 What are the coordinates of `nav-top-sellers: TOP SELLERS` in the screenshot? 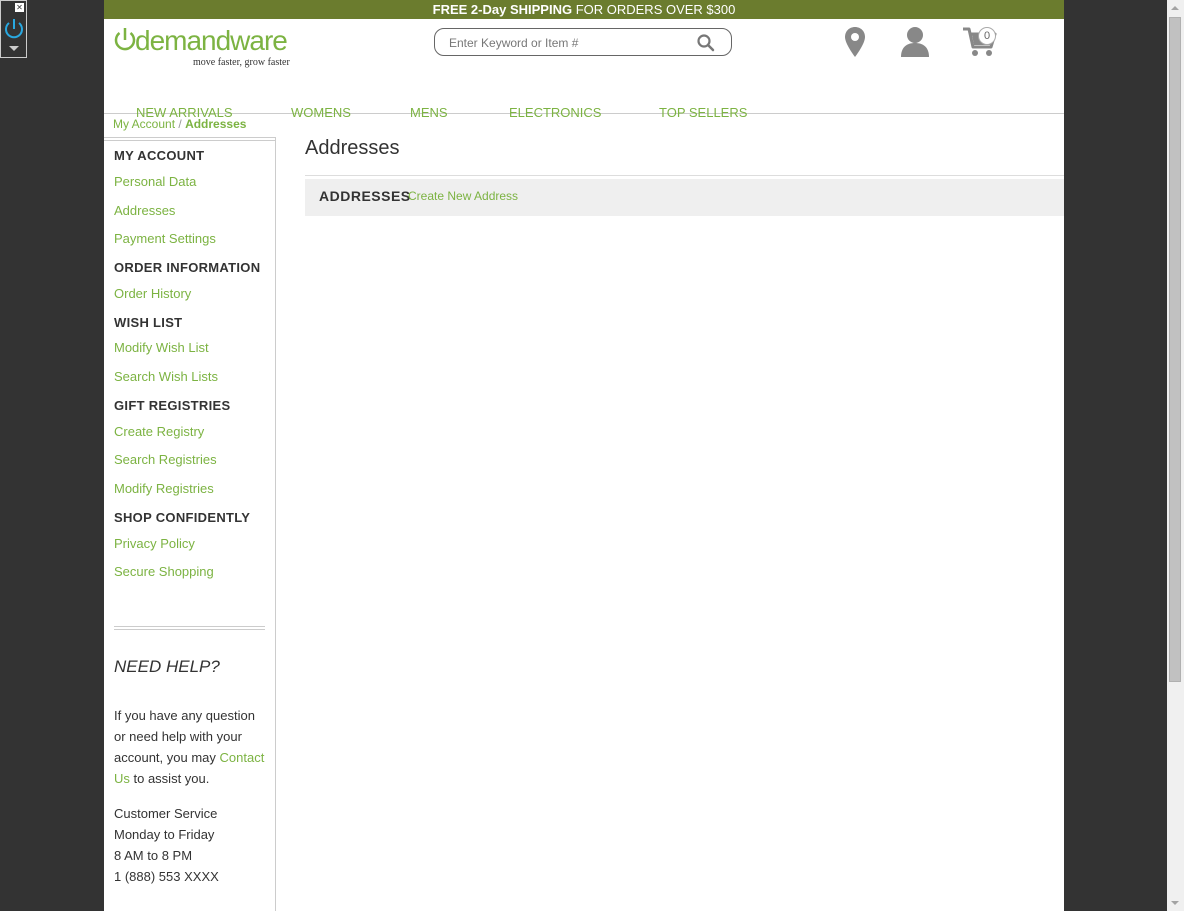 It's located at (703, 112).